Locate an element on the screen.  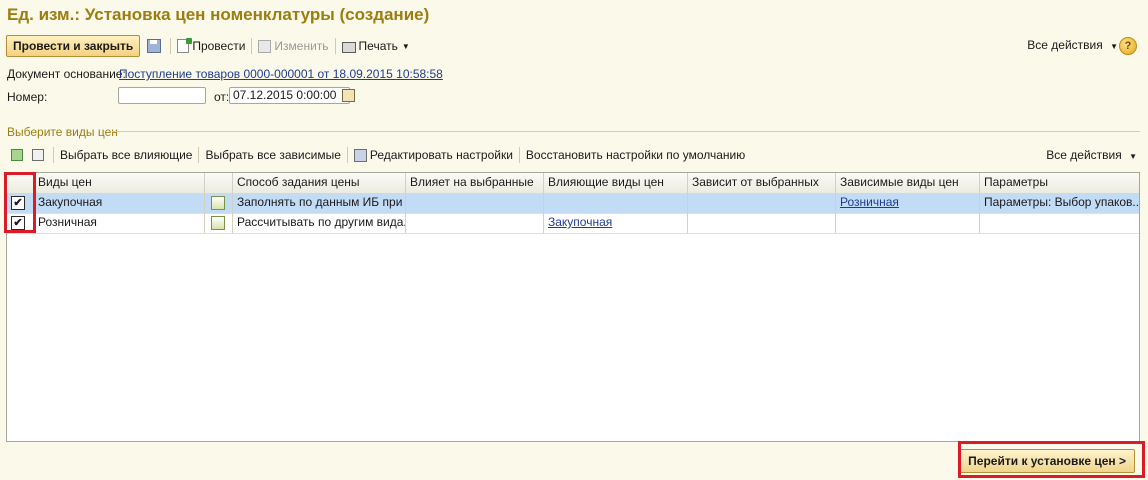
edit-label: Изменить is located at coordinates (301, 46).